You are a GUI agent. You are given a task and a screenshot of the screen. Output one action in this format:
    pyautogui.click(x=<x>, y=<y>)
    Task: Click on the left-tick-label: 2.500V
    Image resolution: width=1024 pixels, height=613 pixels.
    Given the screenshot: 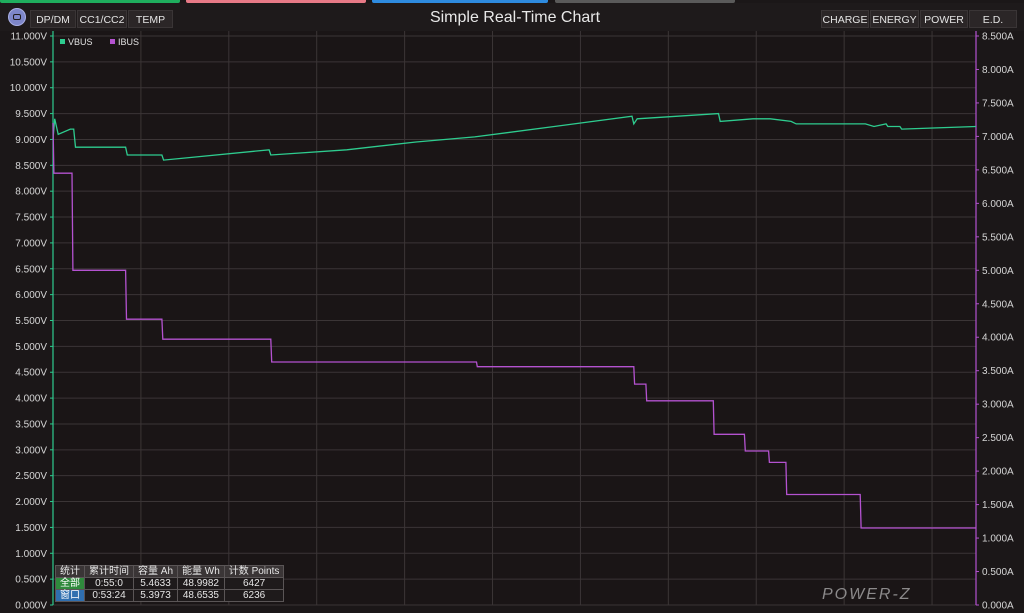 What is the action you would take?
    pyautogui.click(x=31, y=476)
    